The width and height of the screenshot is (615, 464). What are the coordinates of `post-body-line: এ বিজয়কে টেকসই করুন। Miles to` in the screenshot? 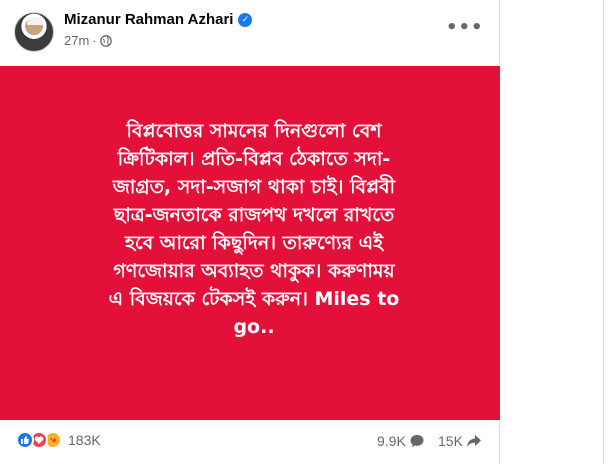 It's located at (254, 299).